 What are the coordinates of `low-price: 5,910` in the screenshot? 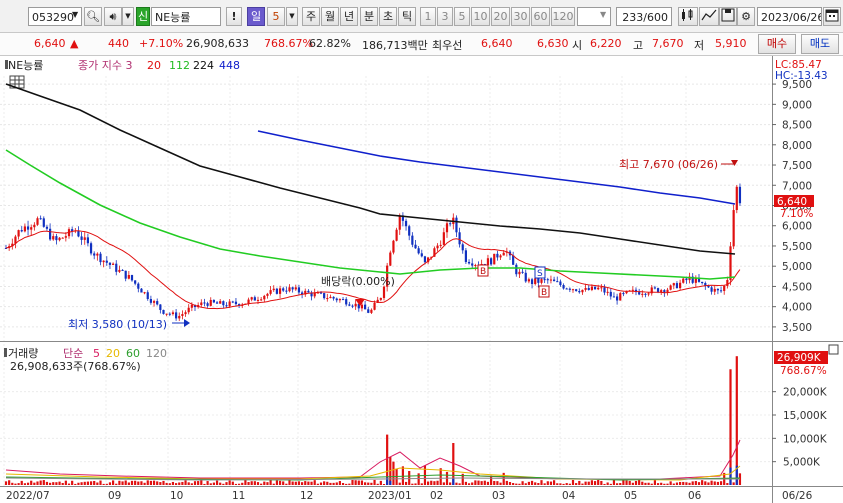 It's located at (731, 43).